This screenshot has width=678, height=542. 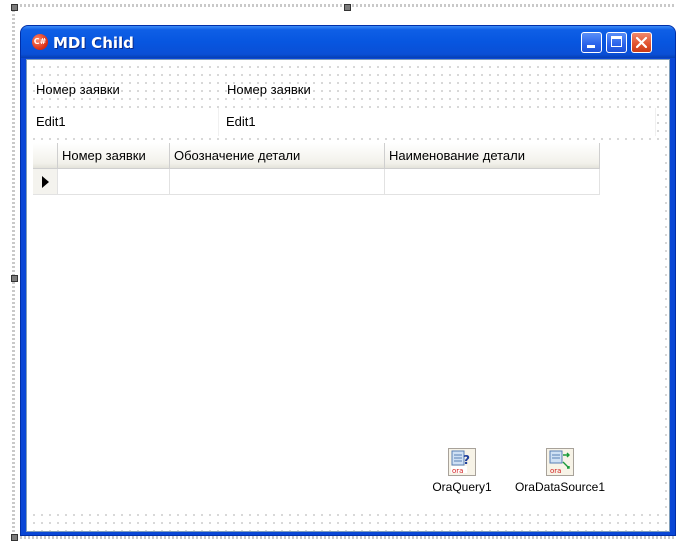 I want to click on ora-query-component: ? ora OraQuery1, so click(x=462, y=471).